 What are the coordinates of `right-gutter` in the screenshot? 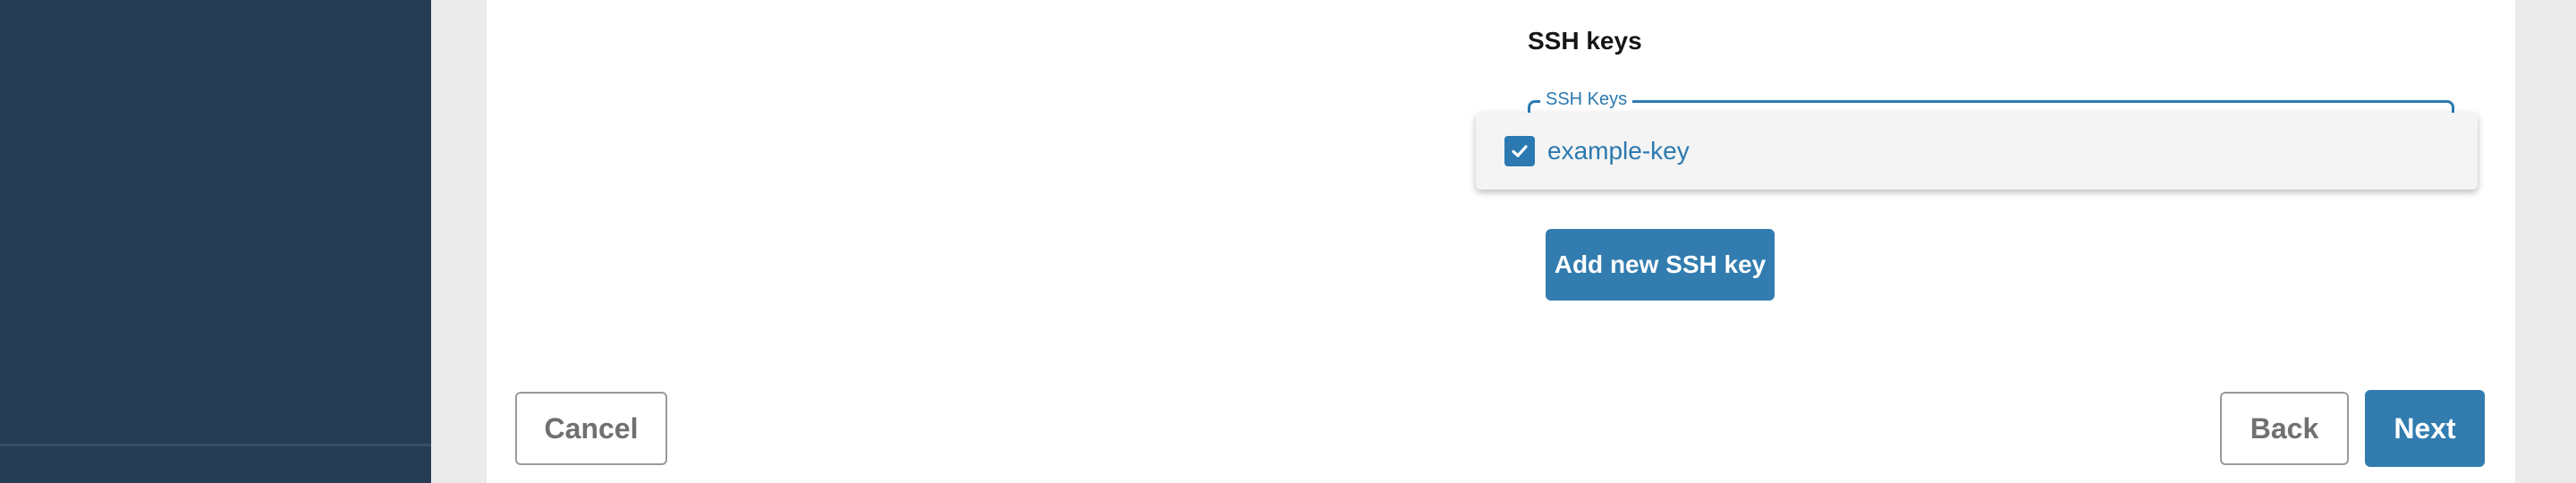 It's located at (2545, 241).